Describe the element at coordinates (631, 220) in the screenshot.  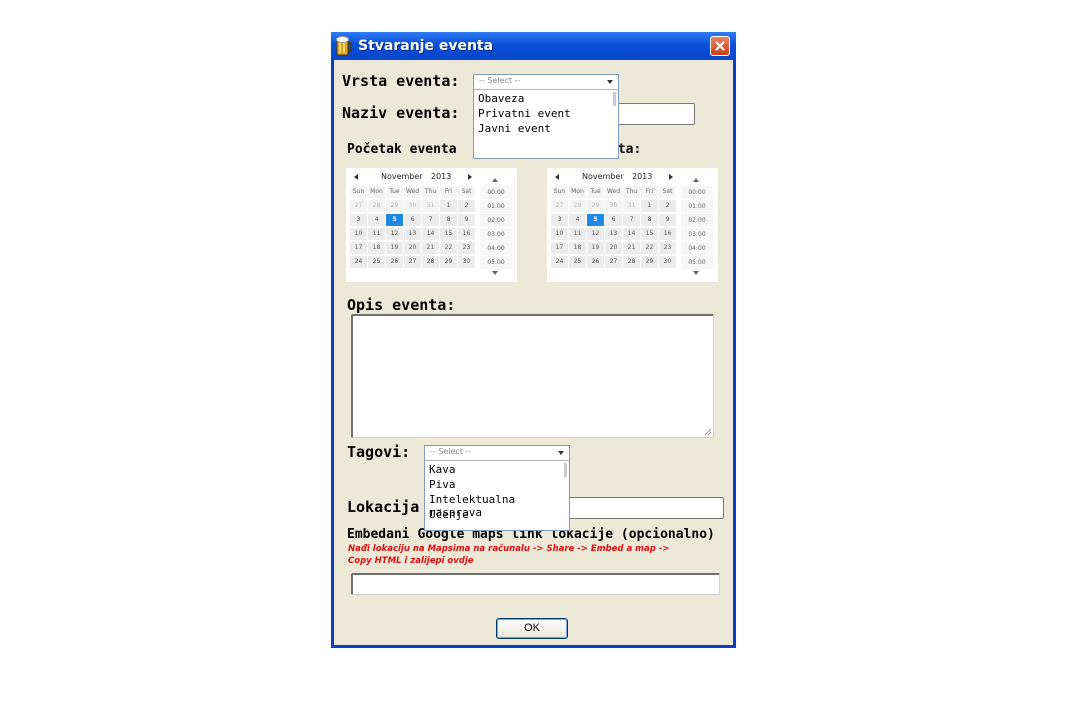
I see `calendar-day: 7` at that location.